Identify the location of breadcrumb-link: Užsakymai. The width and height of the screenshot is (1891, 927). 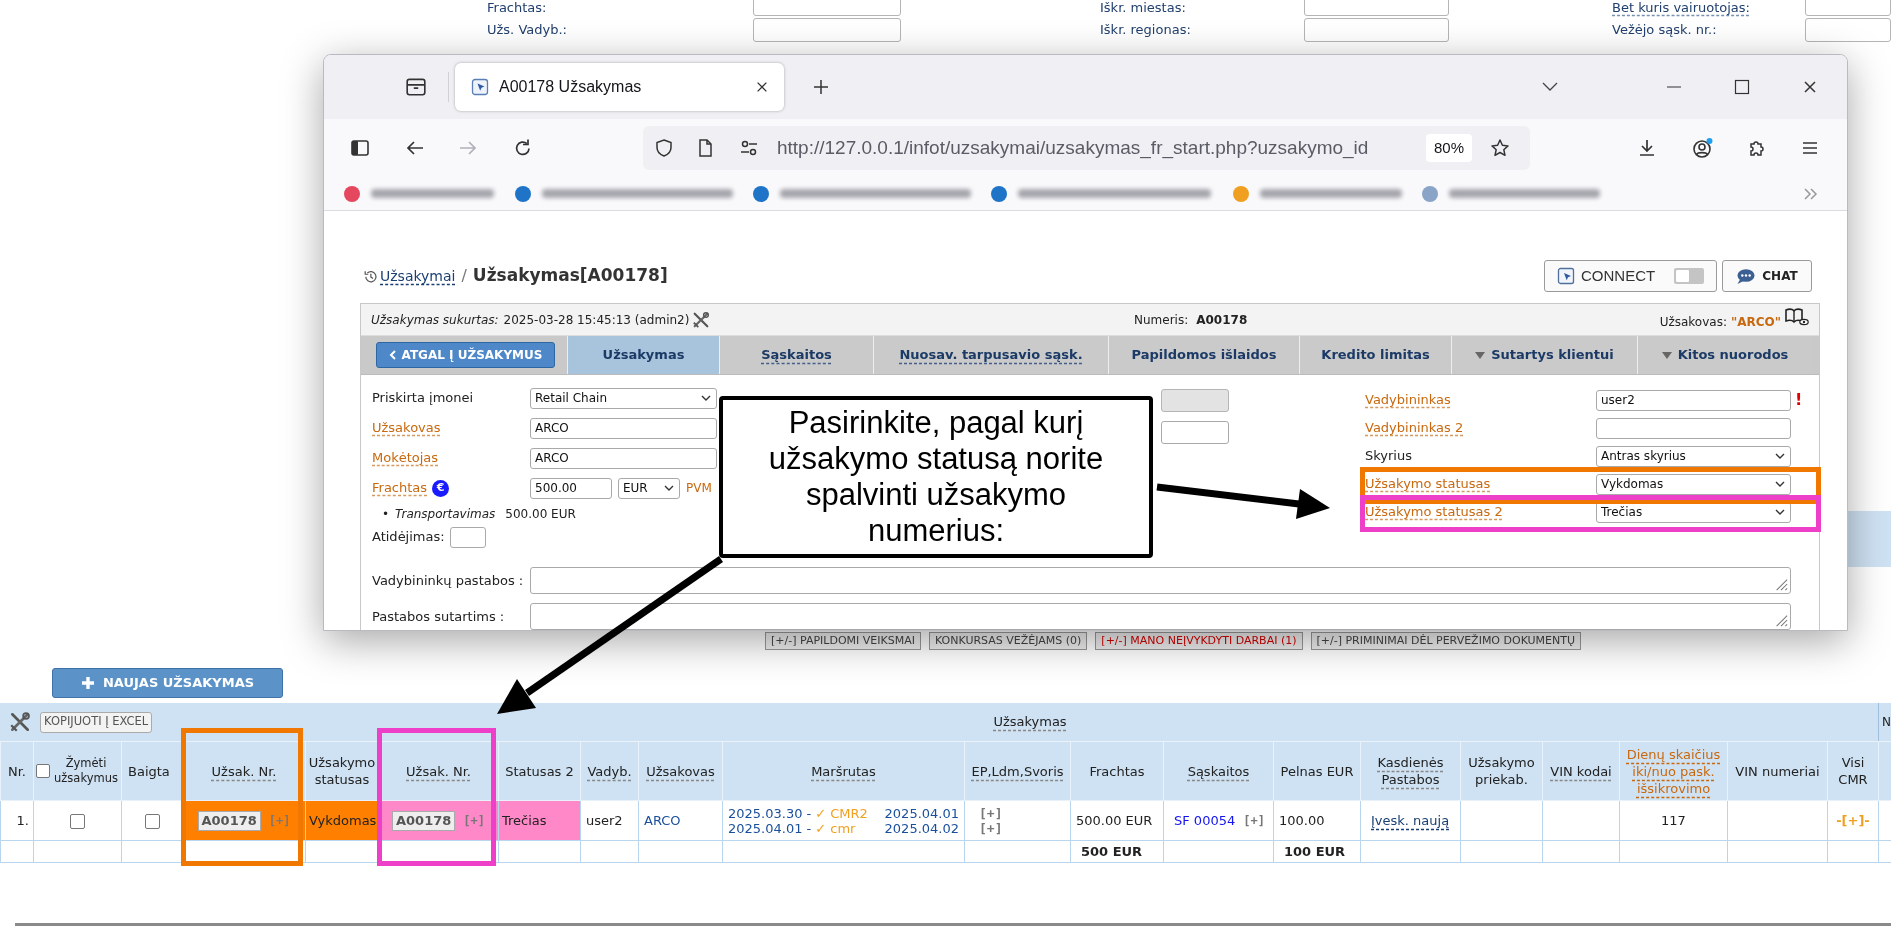
(418, 276).